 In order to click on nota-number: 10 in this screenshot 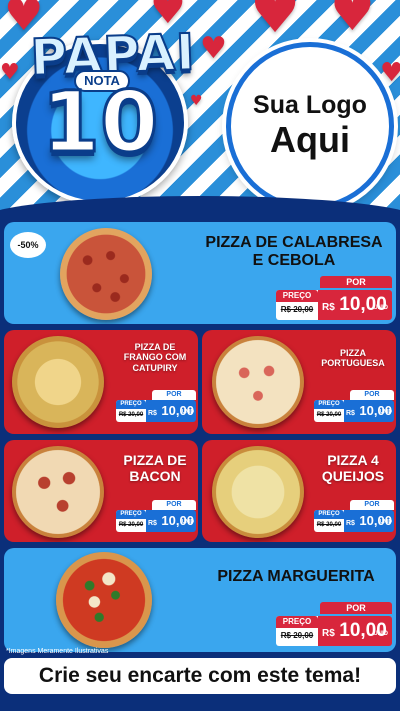, I will do `click(100, 122)`.